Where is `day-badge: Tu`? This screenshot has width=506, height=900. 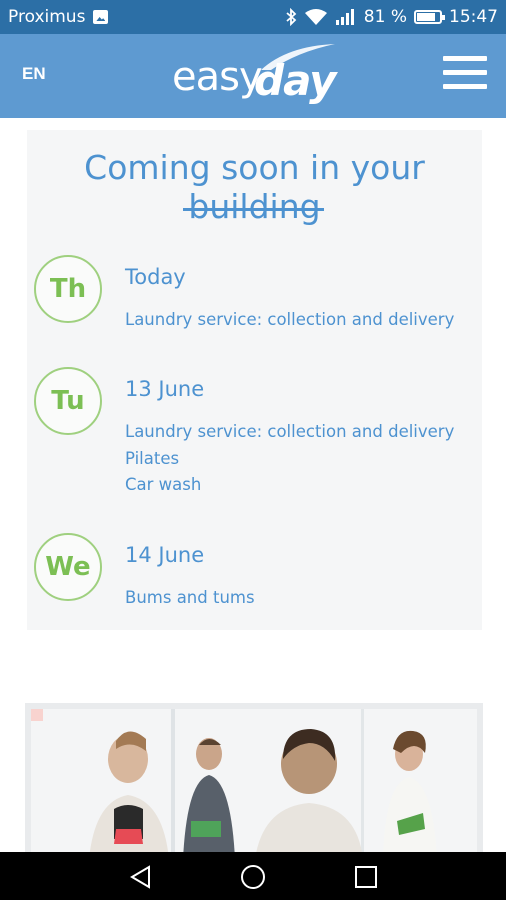 day-badge: Tu is located at coordinates (68, 401).